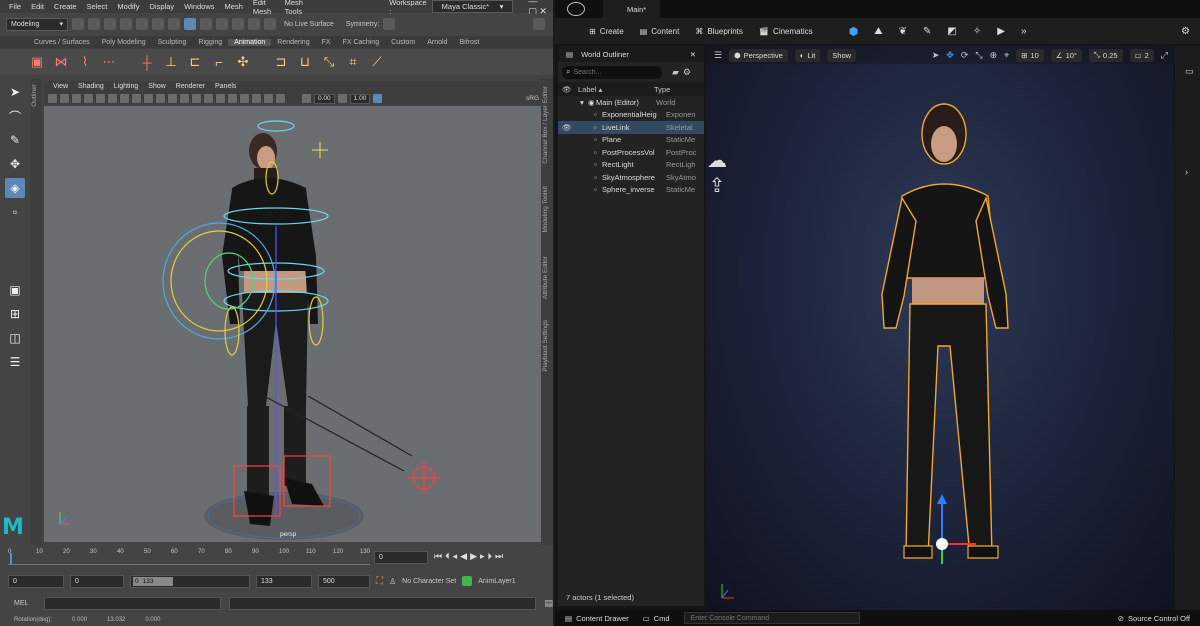  What do you see at coordinates (309, 24) in the screenshot?
I see `live-surface-label: No Live Surface` at bounding box center [309, 24].